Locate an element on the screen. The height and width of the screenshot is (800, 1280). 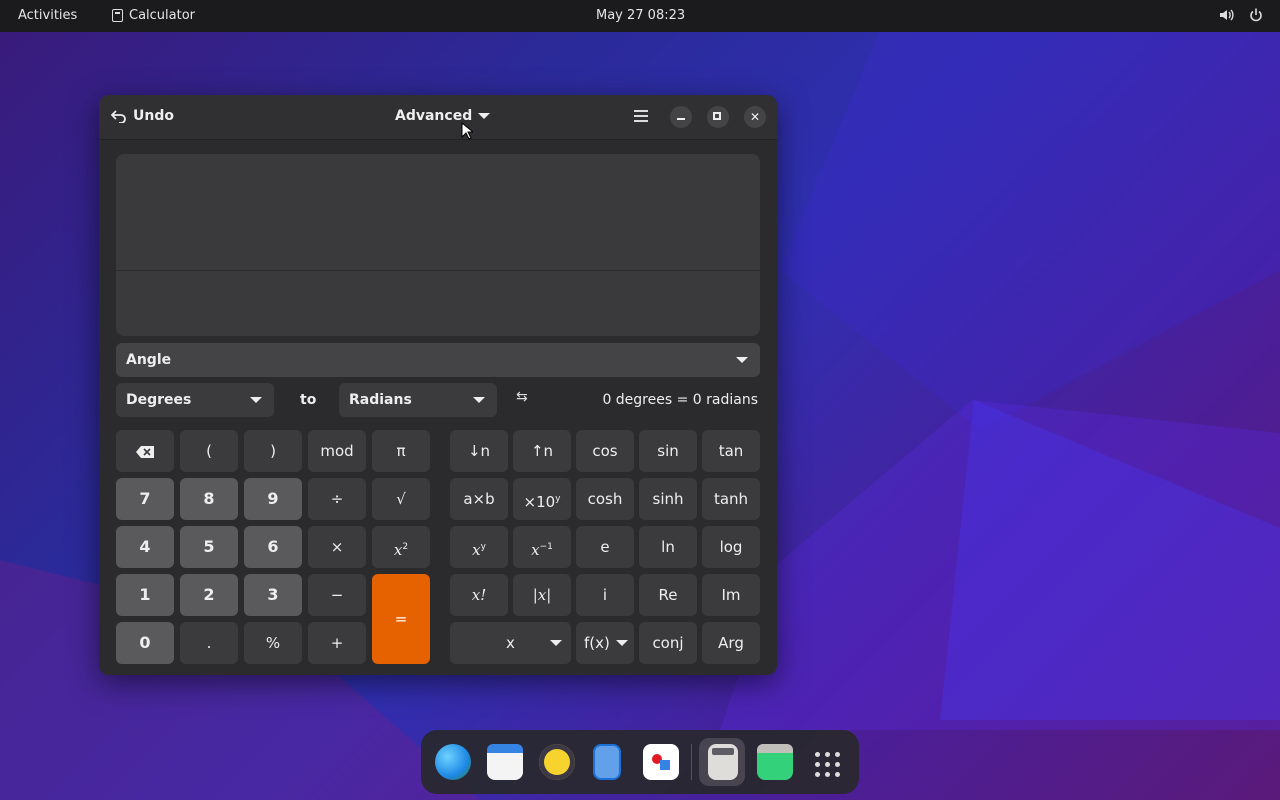
conversion-category-dropdown: Angle is located at coordinates (438, 360).